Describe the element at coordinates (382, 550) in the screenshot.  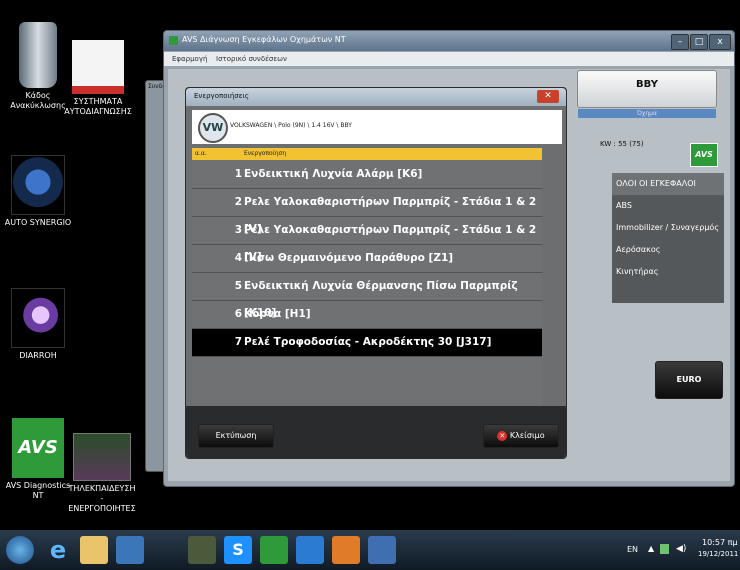
I see `paint-icon` at that location.